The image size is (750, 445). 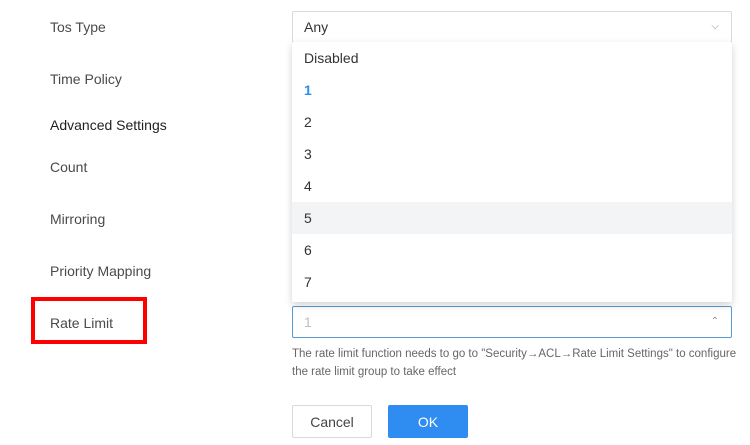 I want to click on mirroring-label: Mirroring, so click(x=78, y=219).